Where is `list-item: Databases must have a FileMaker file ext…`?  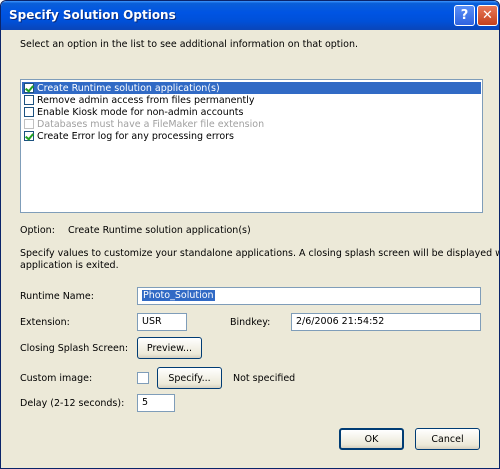 list-item: Databases must have a FileMaker file ext… is located at coordinates (251, 124).